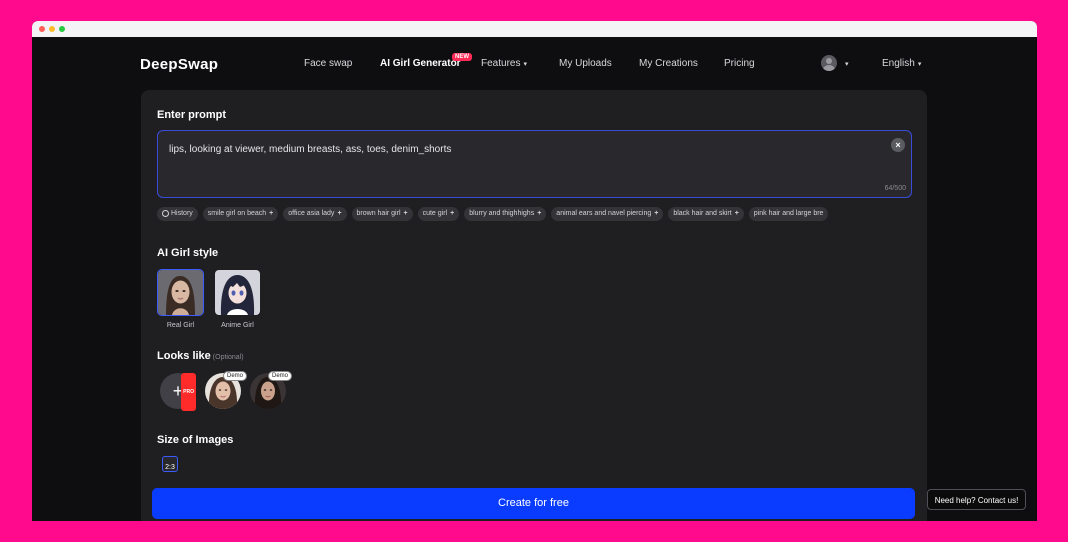  I want to click on suggestion-chip: animal ears and navel piercing +, so click(607, 214).